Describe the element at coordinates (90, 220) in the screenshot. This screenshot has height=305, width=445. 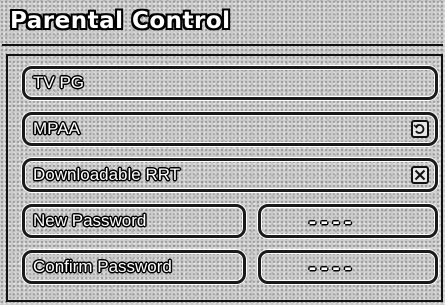
I see `menu-item-label: New Password` at that location.